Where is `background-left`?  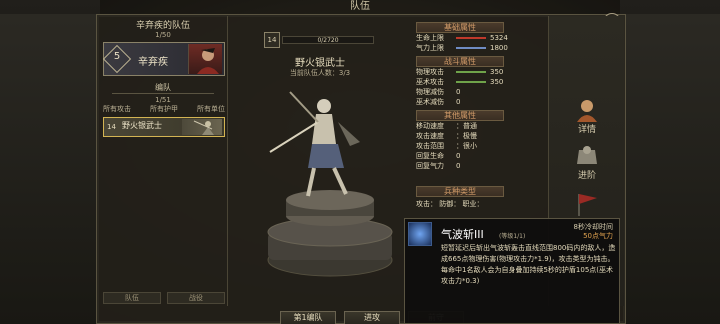 background-left is located at coordinates (50, 162).